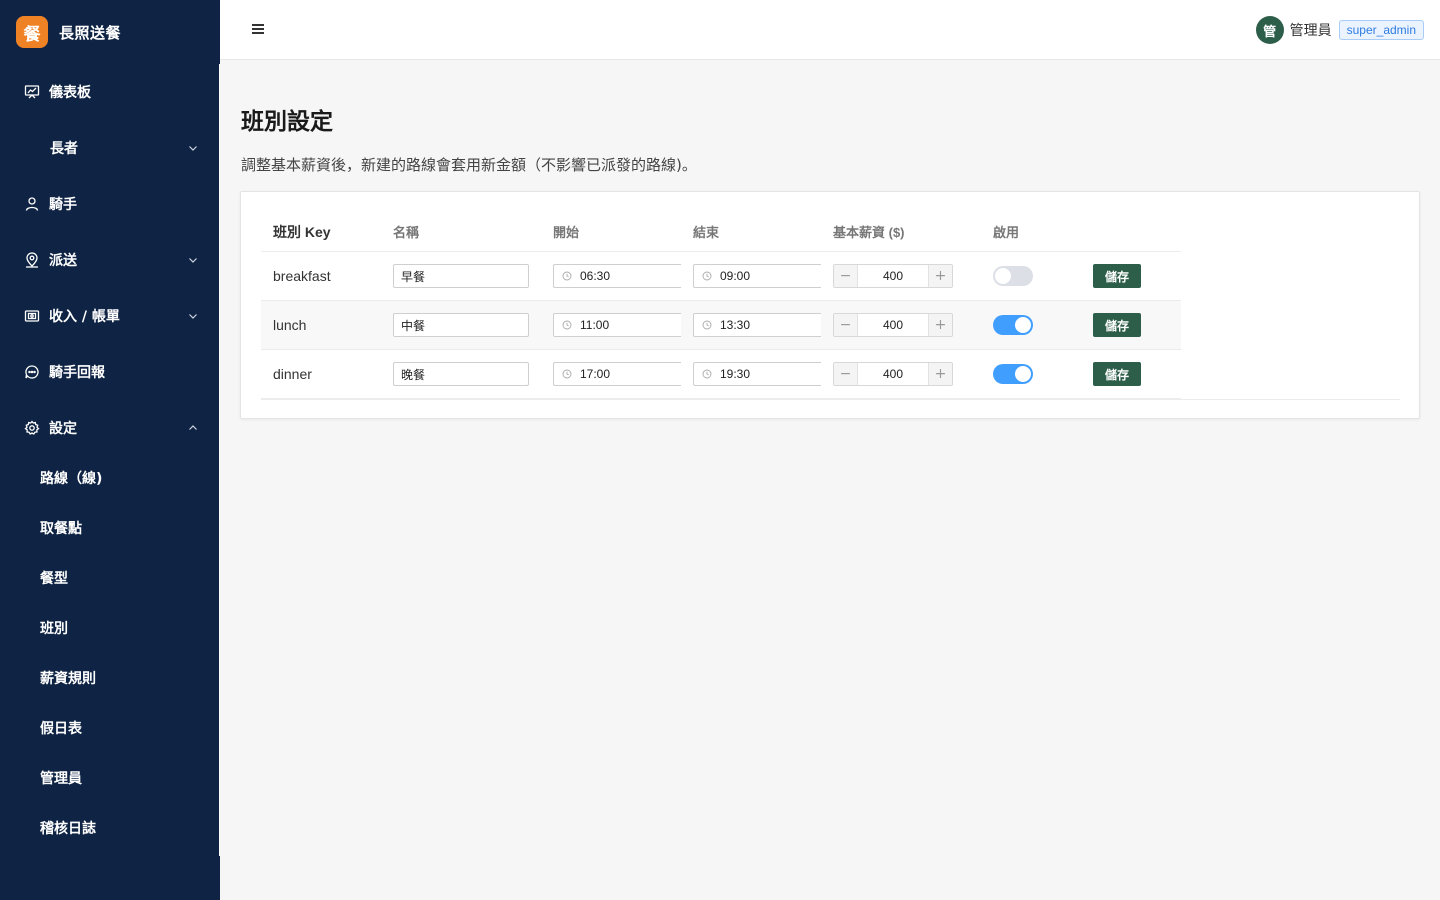 This screenshot has width=1440, height=900. Describe the element at coordinates (64, 149) in the screenshot. I see `sidebar-item-label: 長者` at that location.